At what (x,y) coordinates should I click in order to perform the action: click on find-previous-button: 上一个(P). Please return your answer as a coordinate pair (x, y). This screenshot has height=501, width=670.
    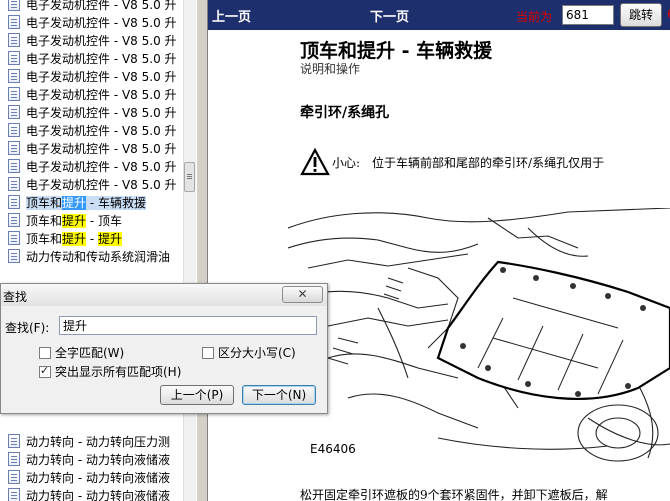
    Looking at the image, I should click on (197, 395).